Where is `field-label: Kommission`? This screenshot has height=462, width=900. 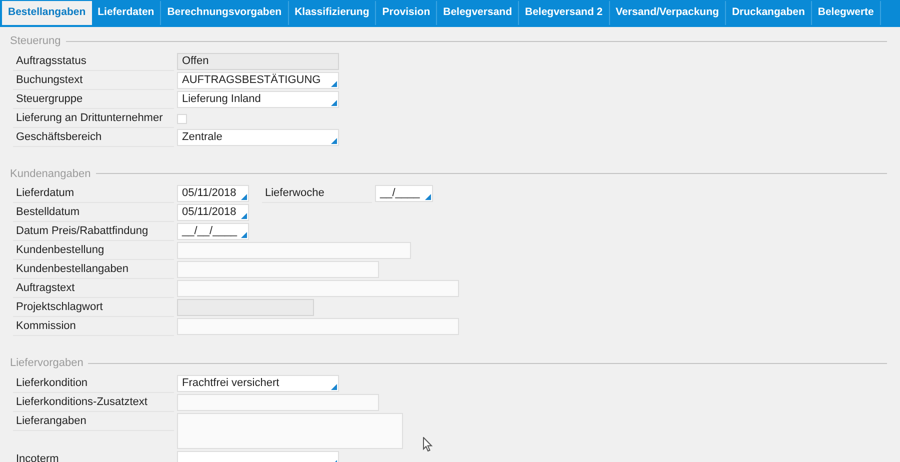
field-label: Kommission is located at coordinates (93, 327).